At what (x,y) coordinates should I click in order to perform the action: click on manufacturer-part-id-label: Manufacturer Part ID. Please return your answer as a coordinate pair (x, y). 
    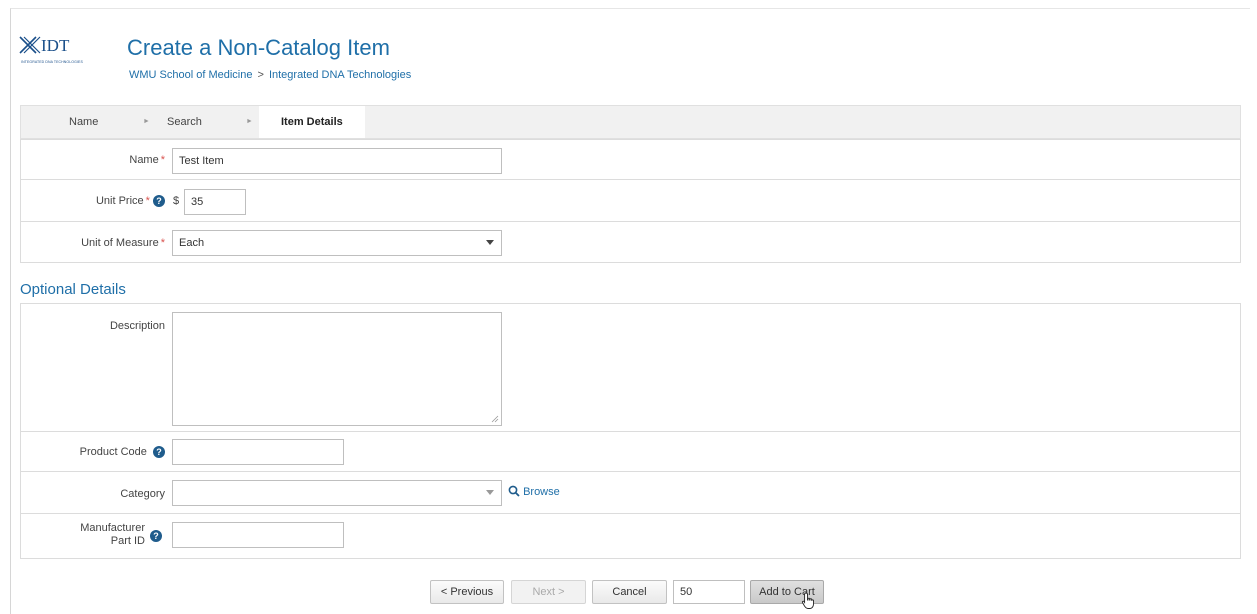
    Looking at the image, I should click on (112, 534).